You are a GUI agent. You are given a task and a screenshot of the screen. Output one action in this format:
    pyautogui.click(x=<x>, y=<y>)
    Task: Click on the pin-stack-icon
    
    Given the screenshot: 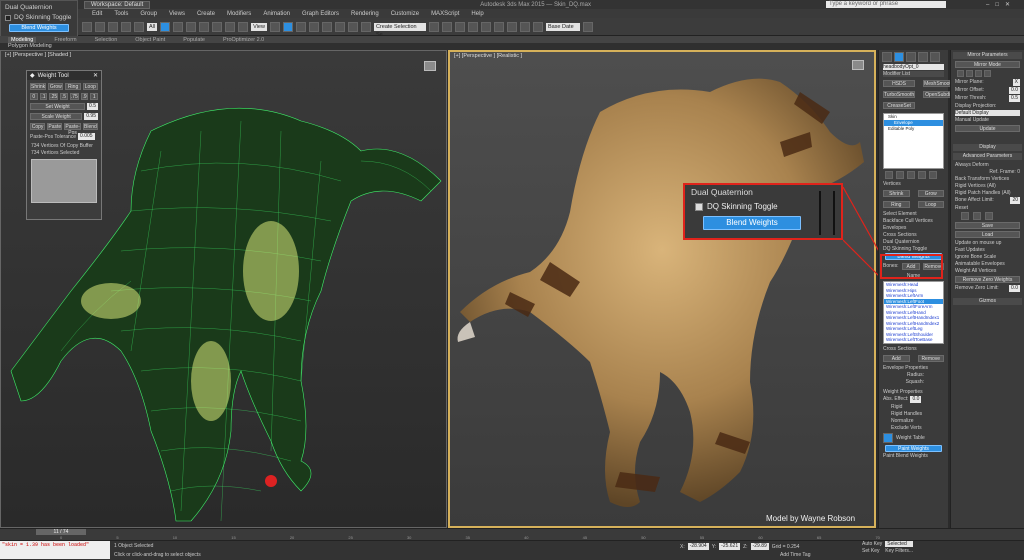 What is the action you would take?
    pyautogui.click(x=889, y=175)
    